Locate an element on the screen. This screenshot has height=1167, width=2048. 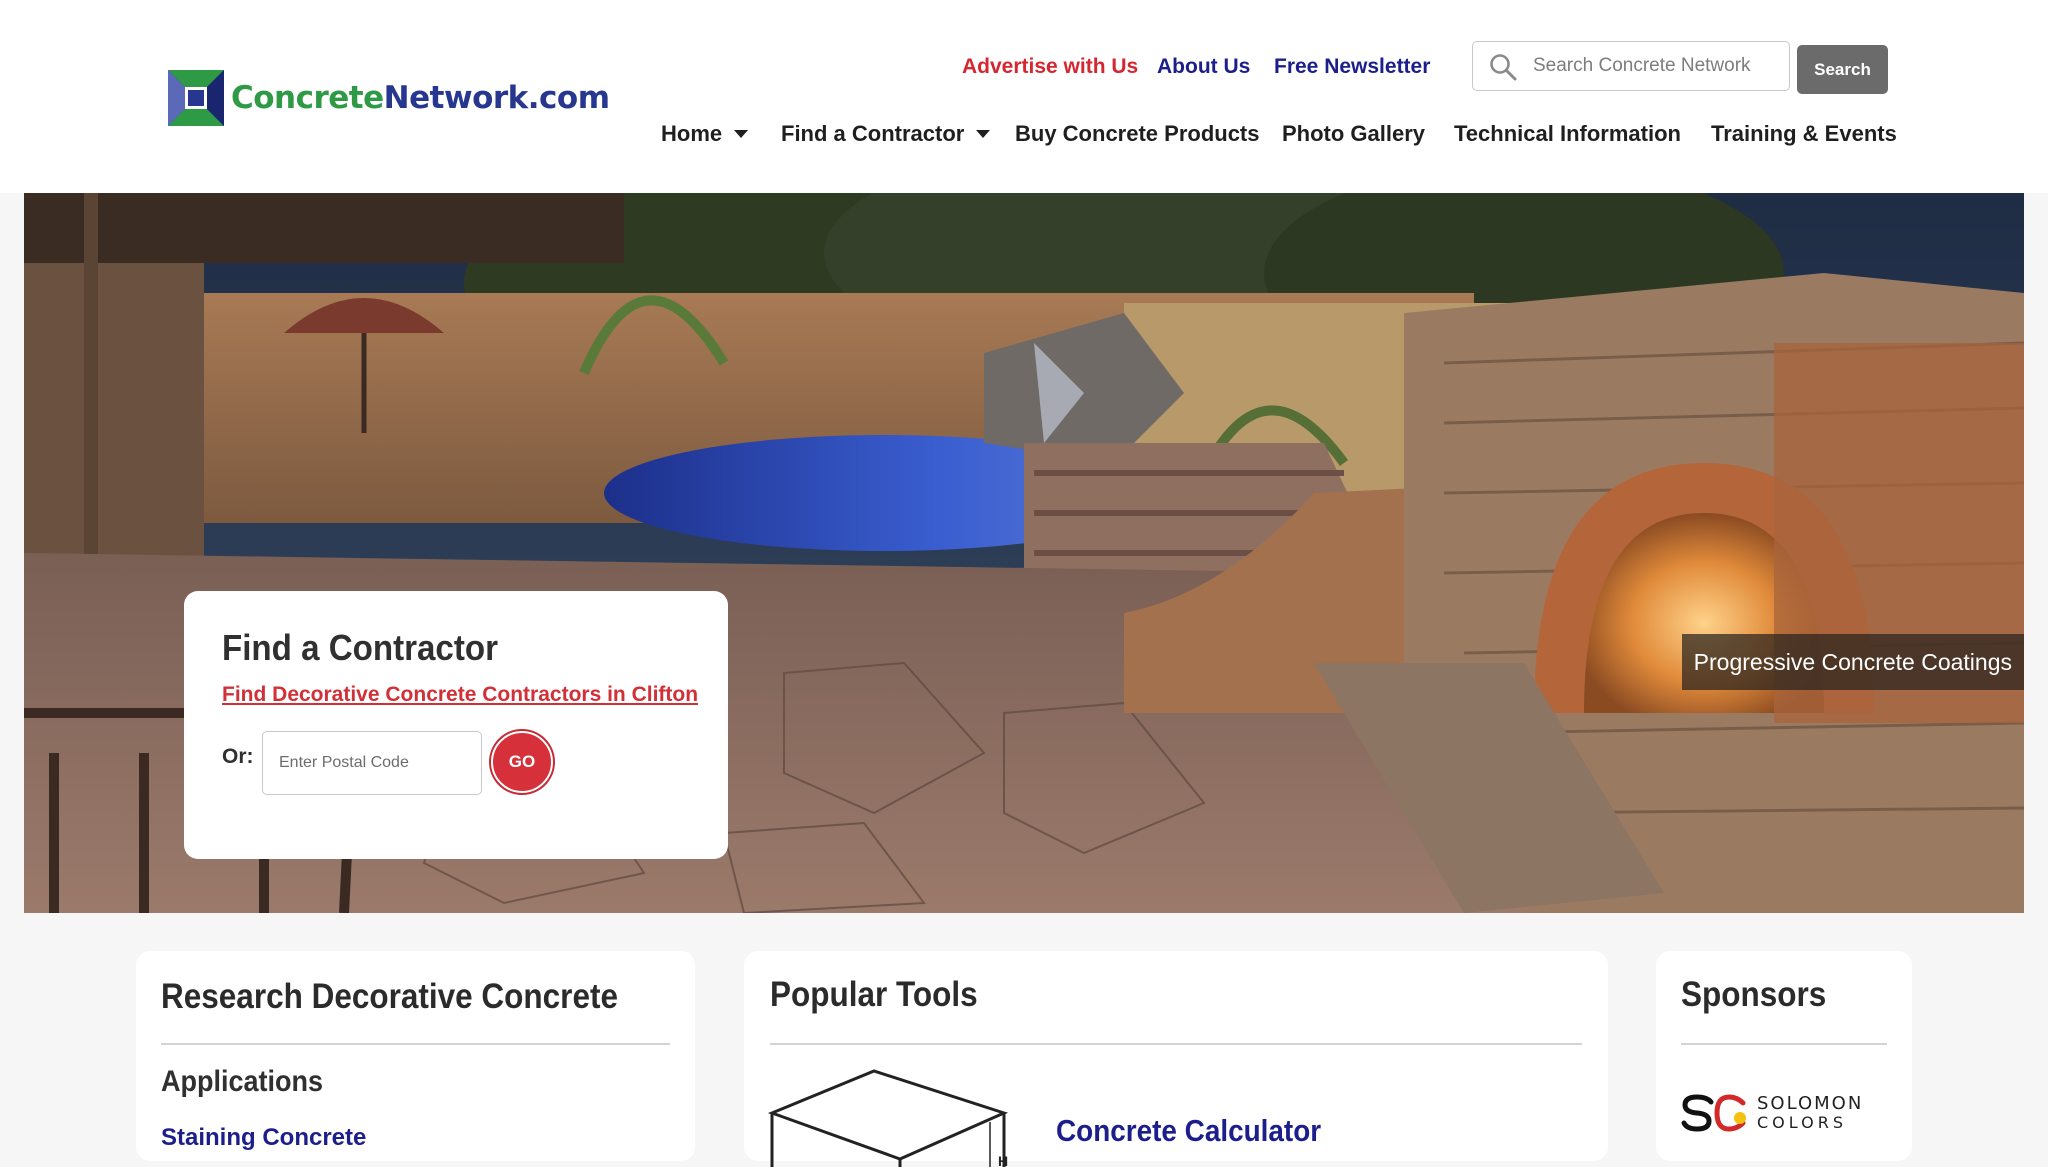
concrete-calculator-link: Concrete Calculator is located at coordinates (1188, 1131).